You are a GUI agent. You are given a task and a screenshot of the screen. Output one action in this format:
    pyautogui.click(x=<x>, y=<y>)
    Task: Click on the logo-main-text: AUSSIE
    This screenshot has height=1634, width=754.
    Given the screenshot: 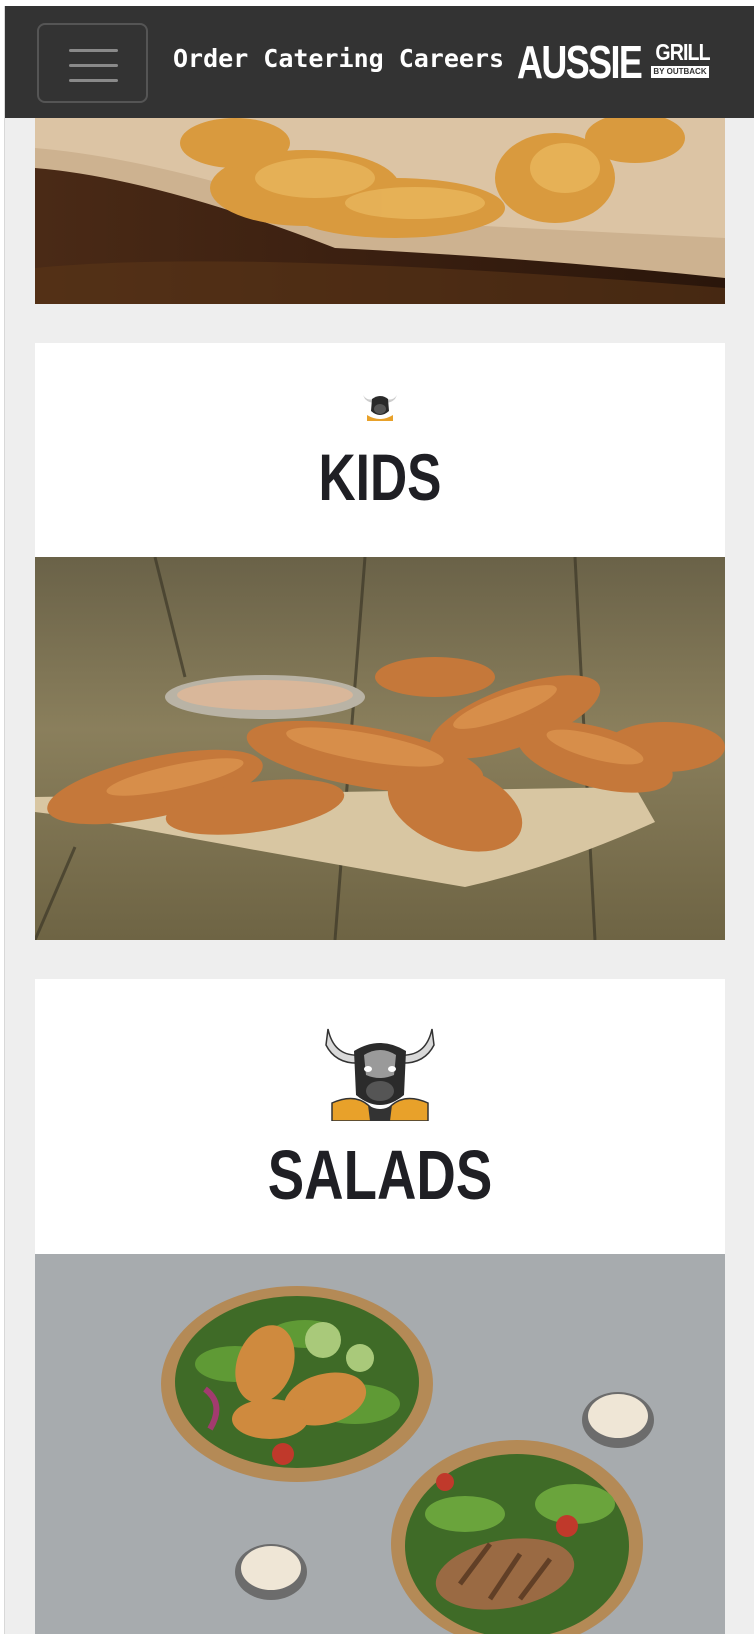 What is the action you would take?
    pyautogui.click(x=580, y=62)
    